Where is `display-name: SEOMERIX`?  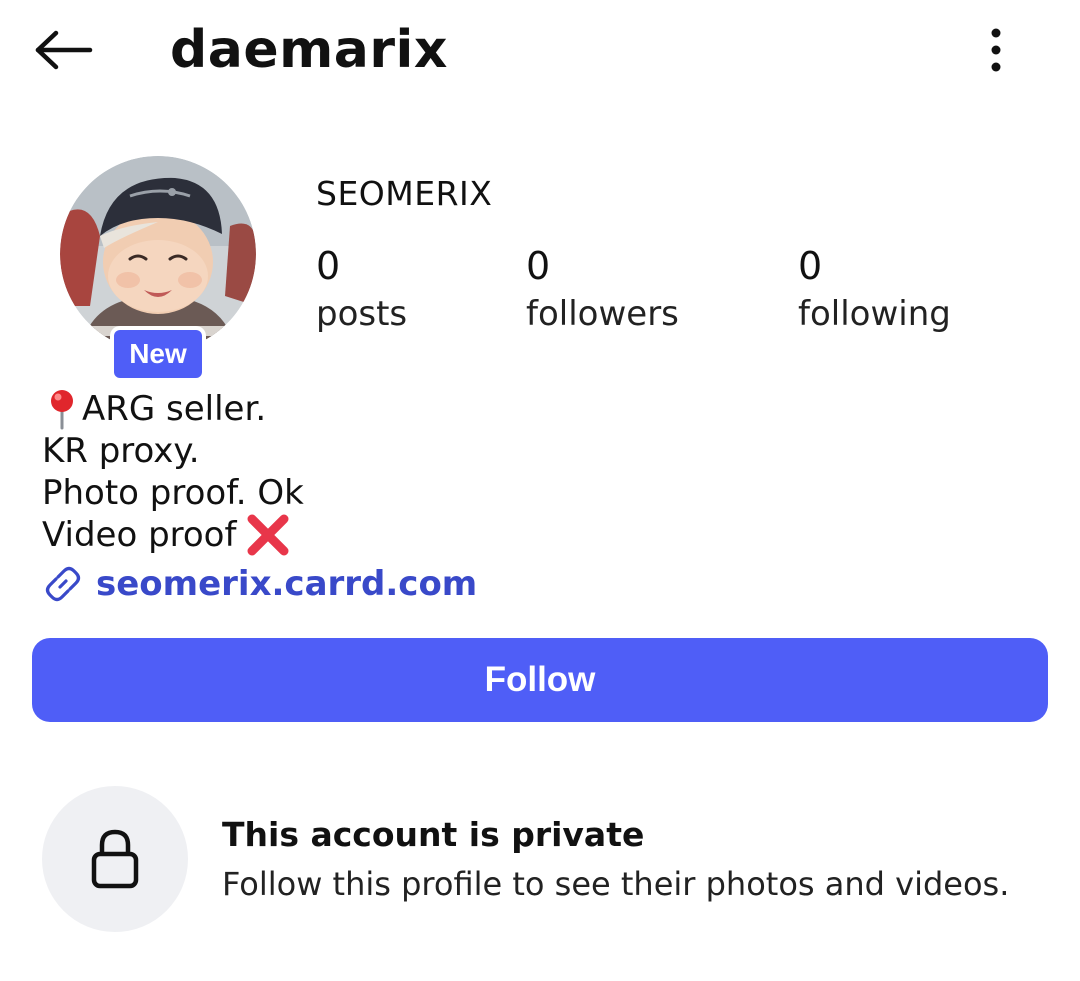 display-name: SEOMERIX is located at coordinates (404, 193).